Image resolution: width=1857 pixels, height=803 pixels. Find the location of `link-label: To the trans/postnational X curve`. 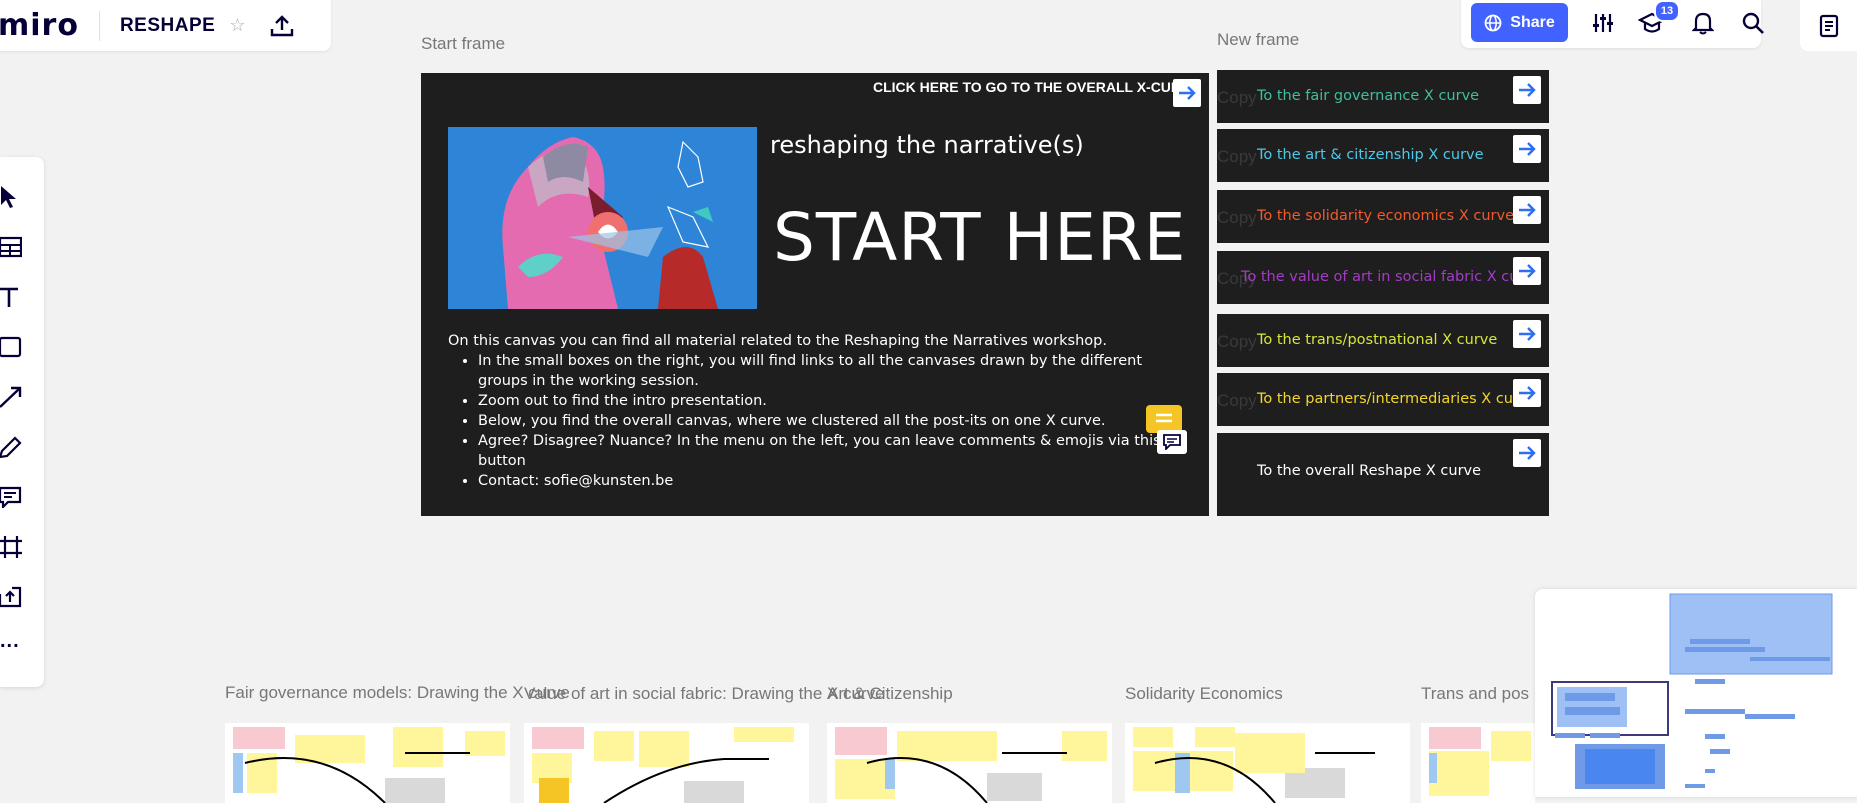

link-label: To the trans/postnational X curve is located at coordinates (1377, 340).